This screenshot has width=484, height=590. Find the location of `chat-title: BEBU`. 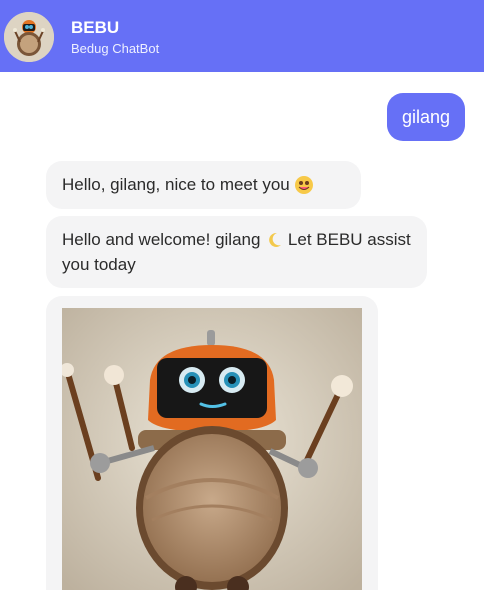

chat-title: BEBU is located at coordinates (95, 27).